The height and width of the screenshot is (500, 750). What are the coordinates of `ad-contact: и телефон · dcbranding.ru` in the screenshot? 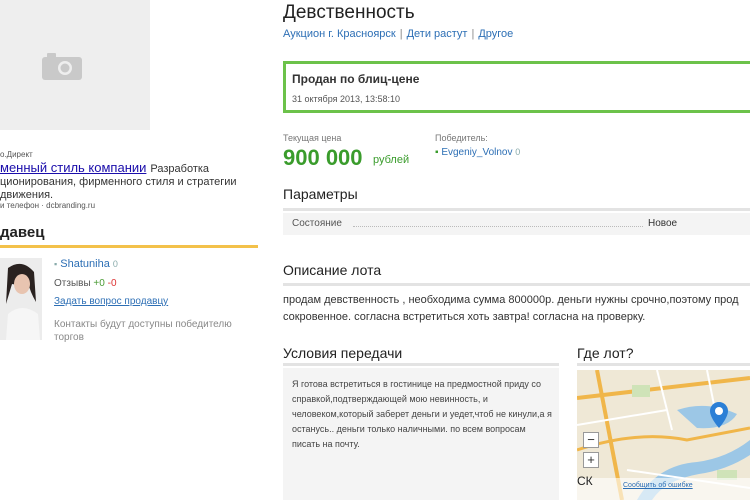 It's located at (47, 205).